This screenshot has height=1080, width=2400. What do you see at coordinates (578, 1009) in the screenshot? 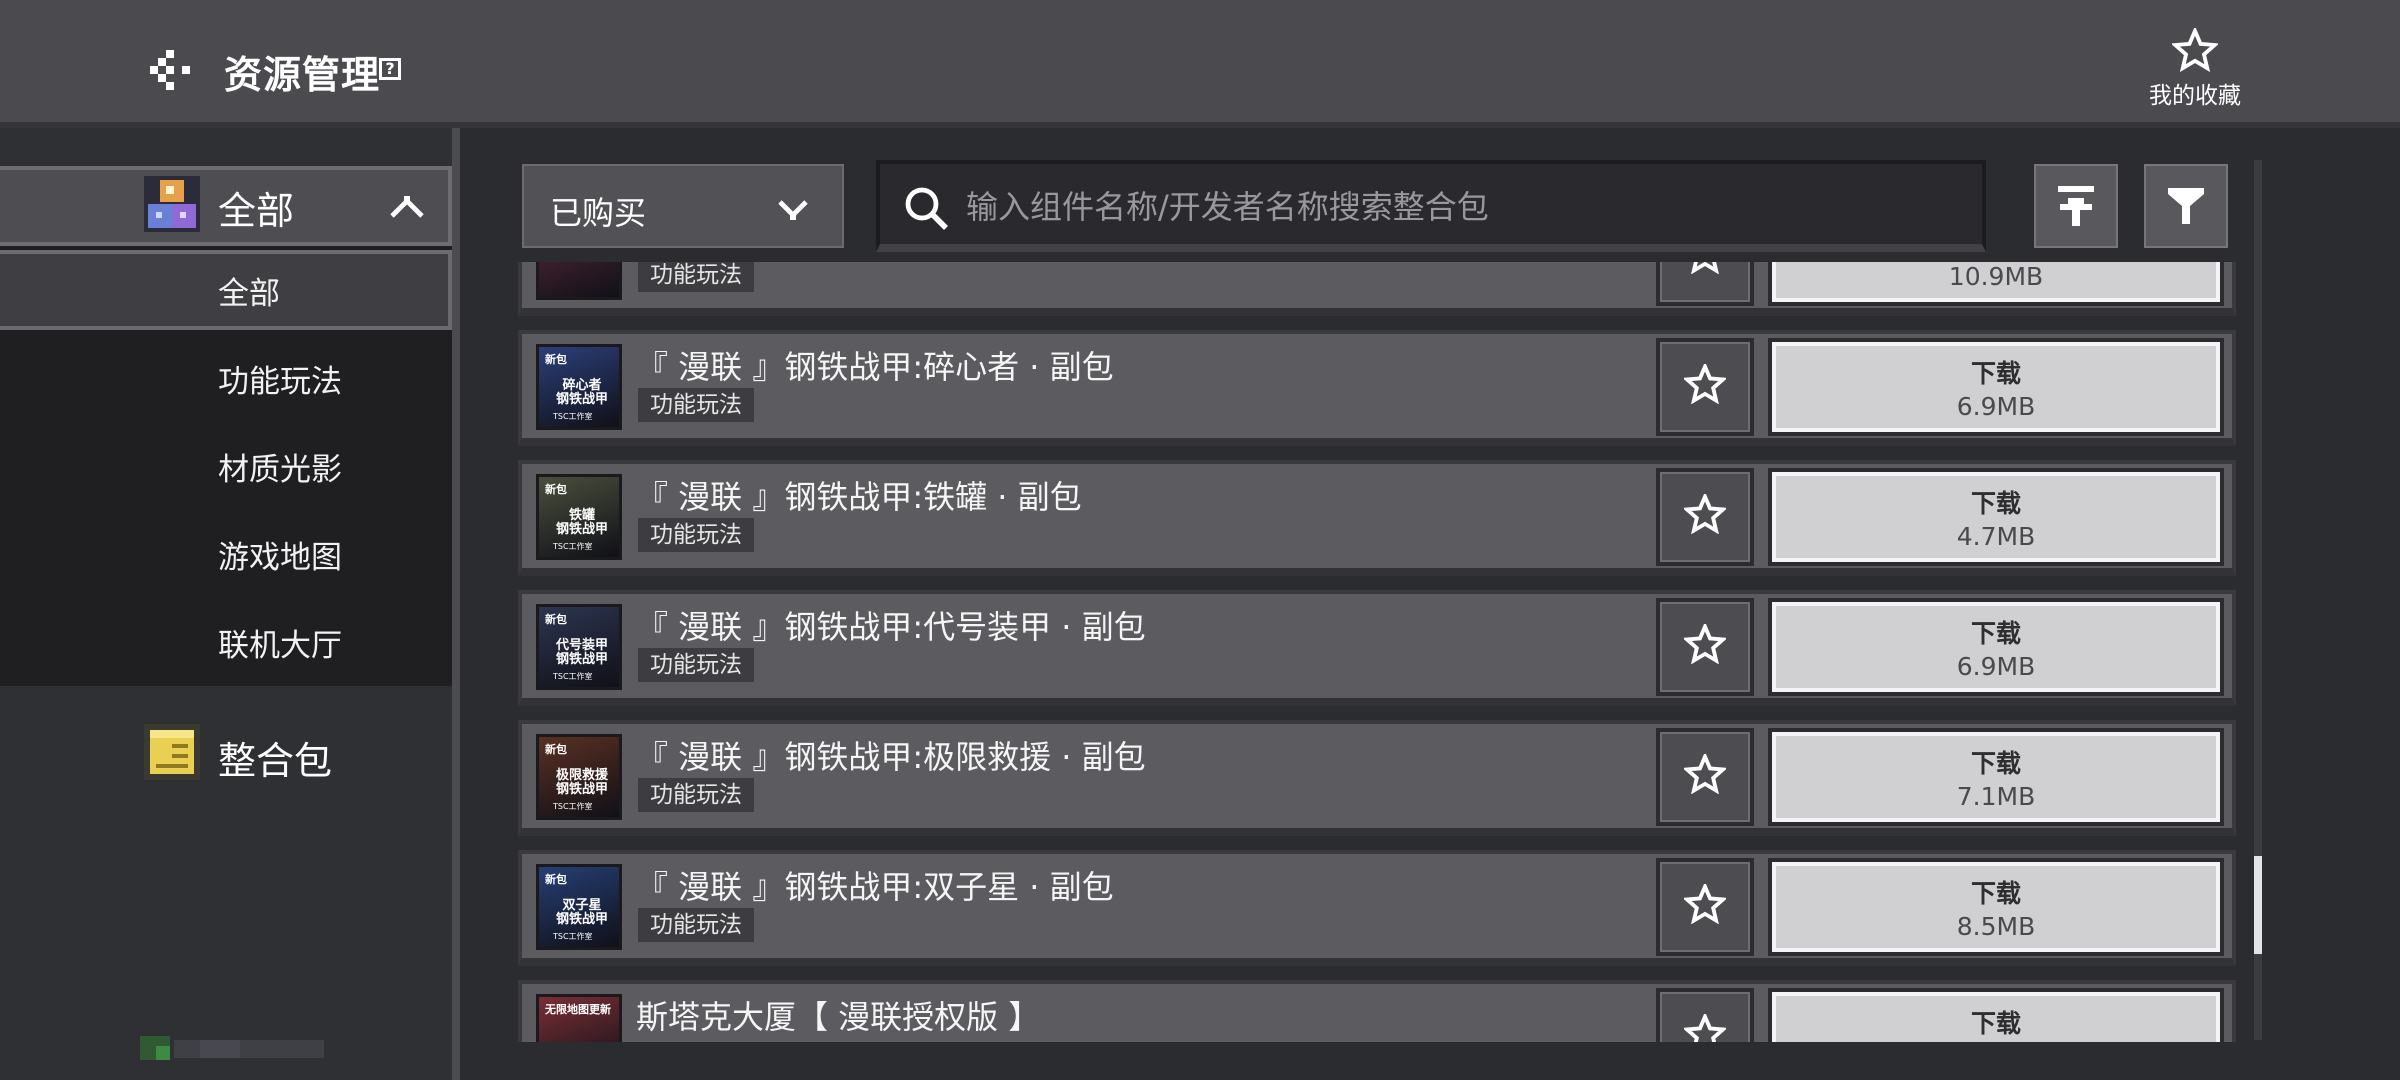
I see `thumbnail-badge: 无限地图更新` at bounding box center [578, 1009].